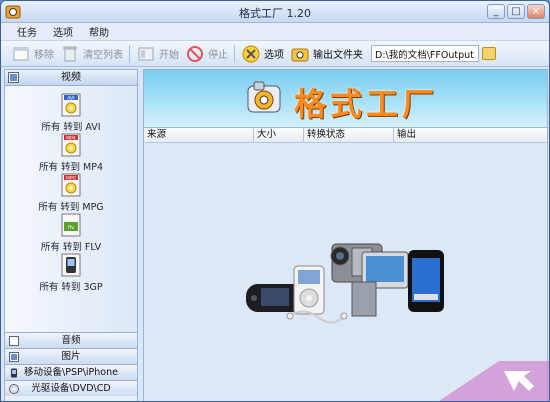  I want to click on mobile-category-label: 移动设备\PSP\iPhone, so click(71, 372).